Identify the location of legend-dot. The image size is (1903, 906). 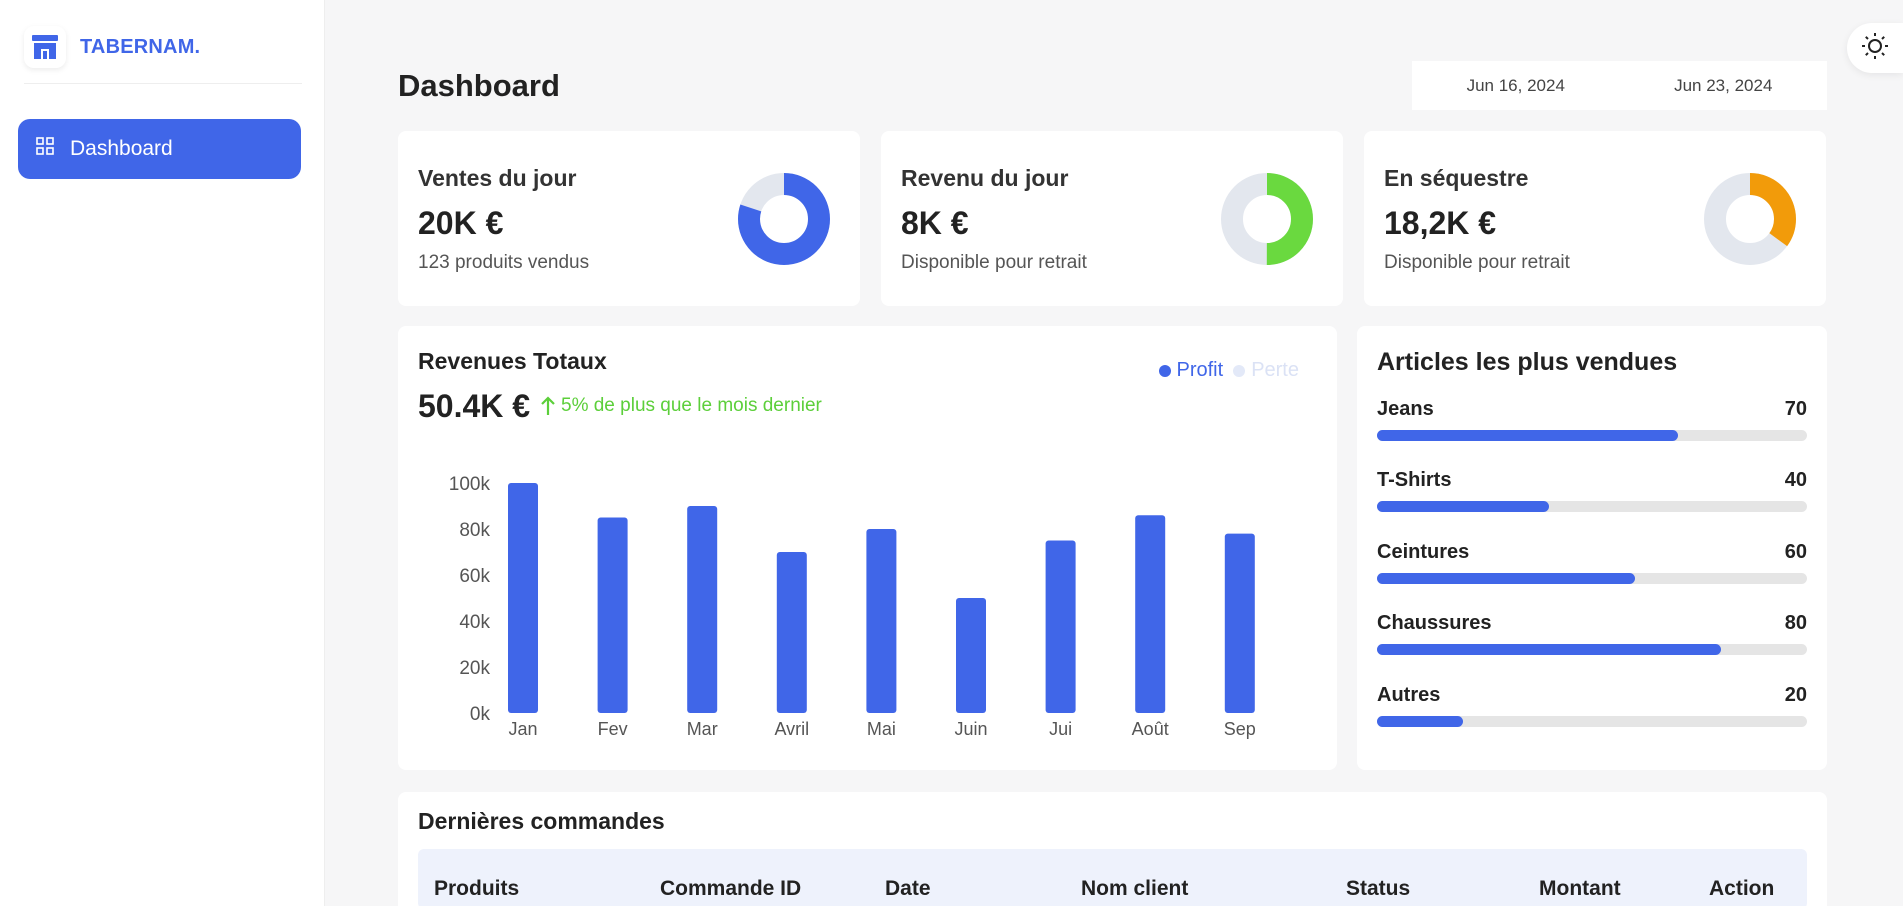
(1239, 370).